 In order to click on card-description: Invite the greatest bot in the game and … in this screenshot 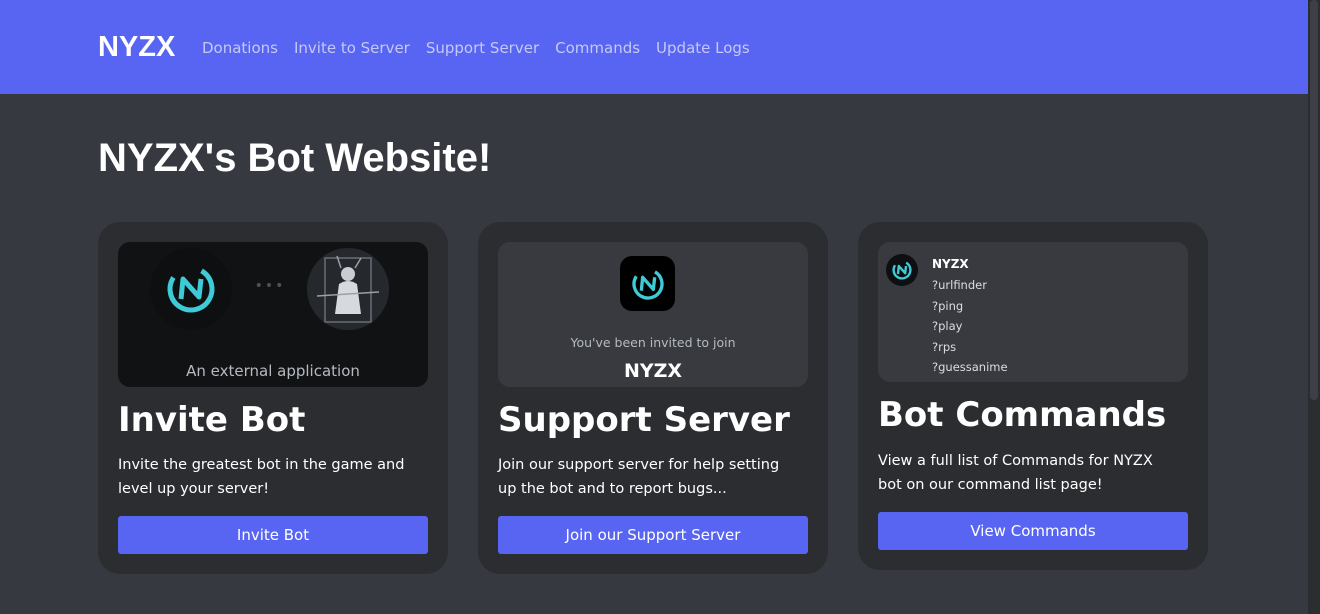, I will do `click(261, 477)`.